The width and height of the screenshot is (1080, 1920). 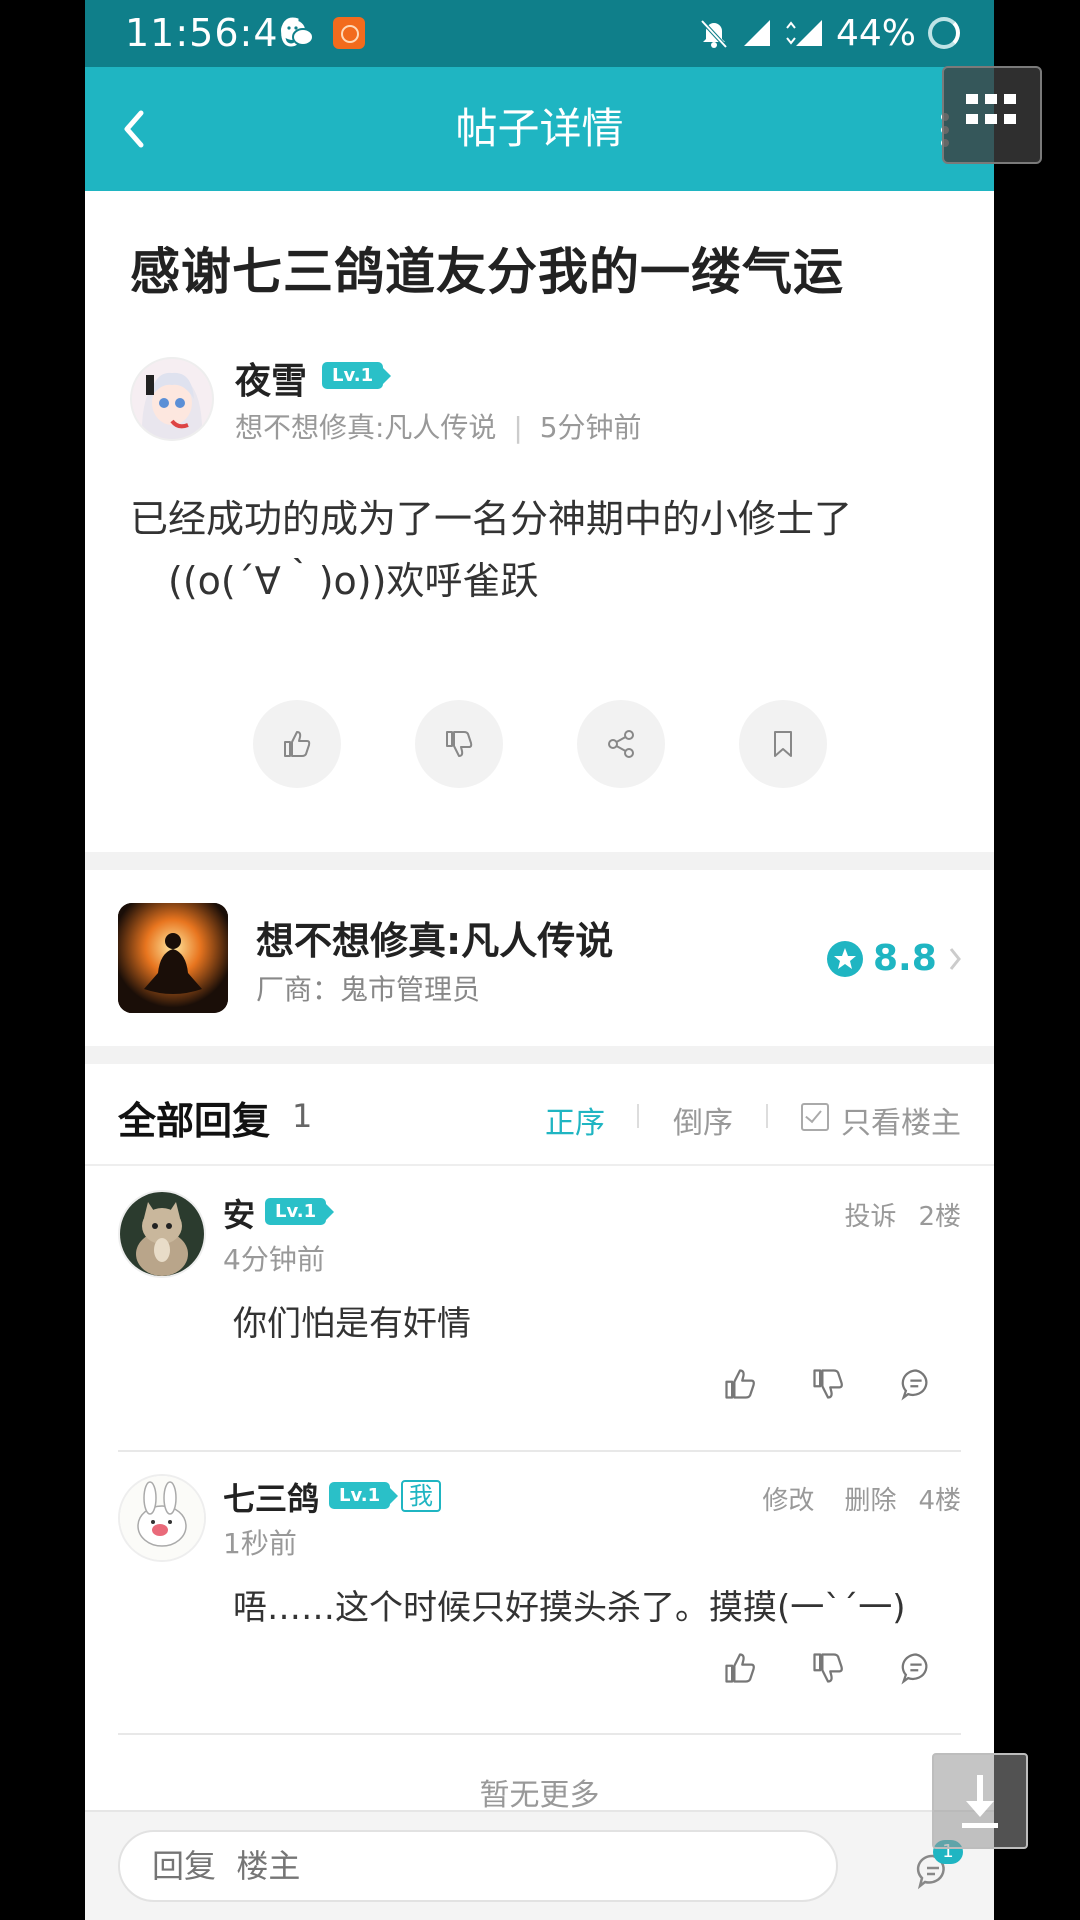 I want to click on author-avatar, so click(x=172, y=399).